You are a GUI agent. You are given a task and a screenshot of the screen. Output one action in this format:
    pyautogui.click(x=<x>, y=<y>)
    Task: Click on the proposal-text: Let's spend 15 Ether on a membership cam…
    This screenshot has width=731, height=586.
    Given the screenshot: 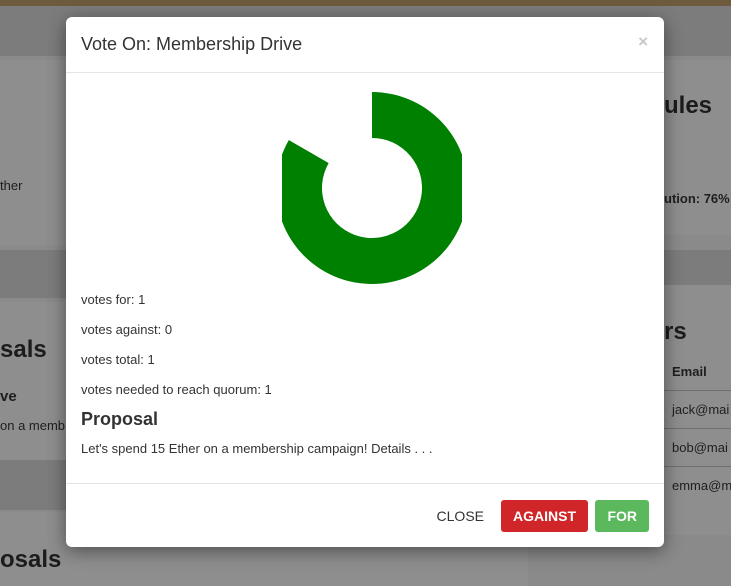 What is the action you would take?
    pyautogui.click(x=257, y=448)
    